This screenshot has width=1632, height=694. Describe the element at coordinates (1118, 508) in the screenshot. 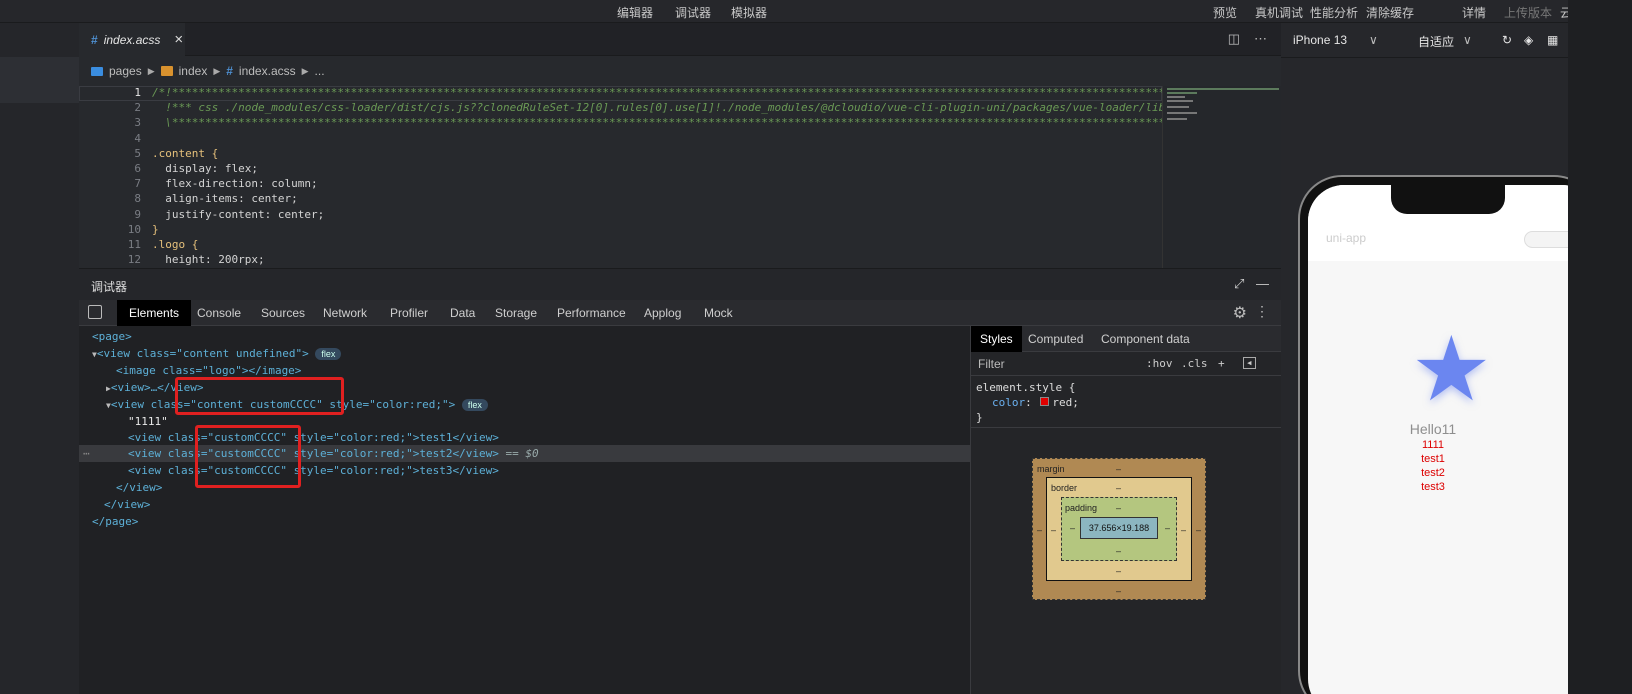

I see `padding-top-value: –` at that location.